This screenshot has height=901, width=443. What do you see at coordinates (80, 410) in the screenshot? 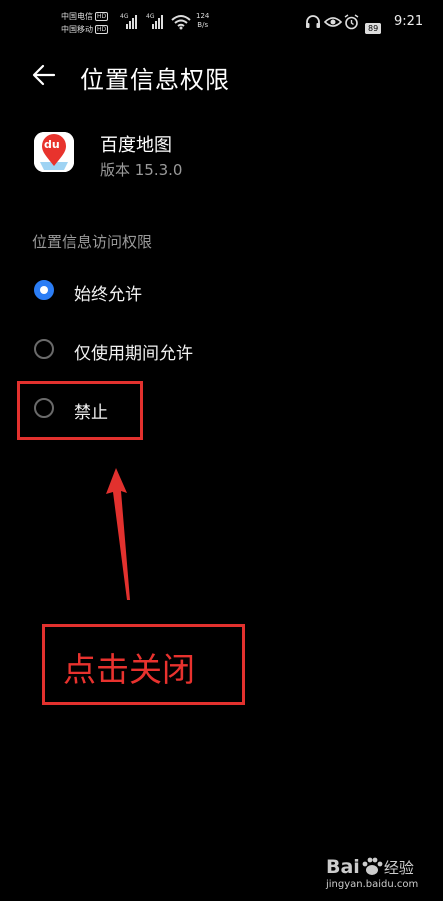
I see `highlight-box` at bounding box center [80, 410].